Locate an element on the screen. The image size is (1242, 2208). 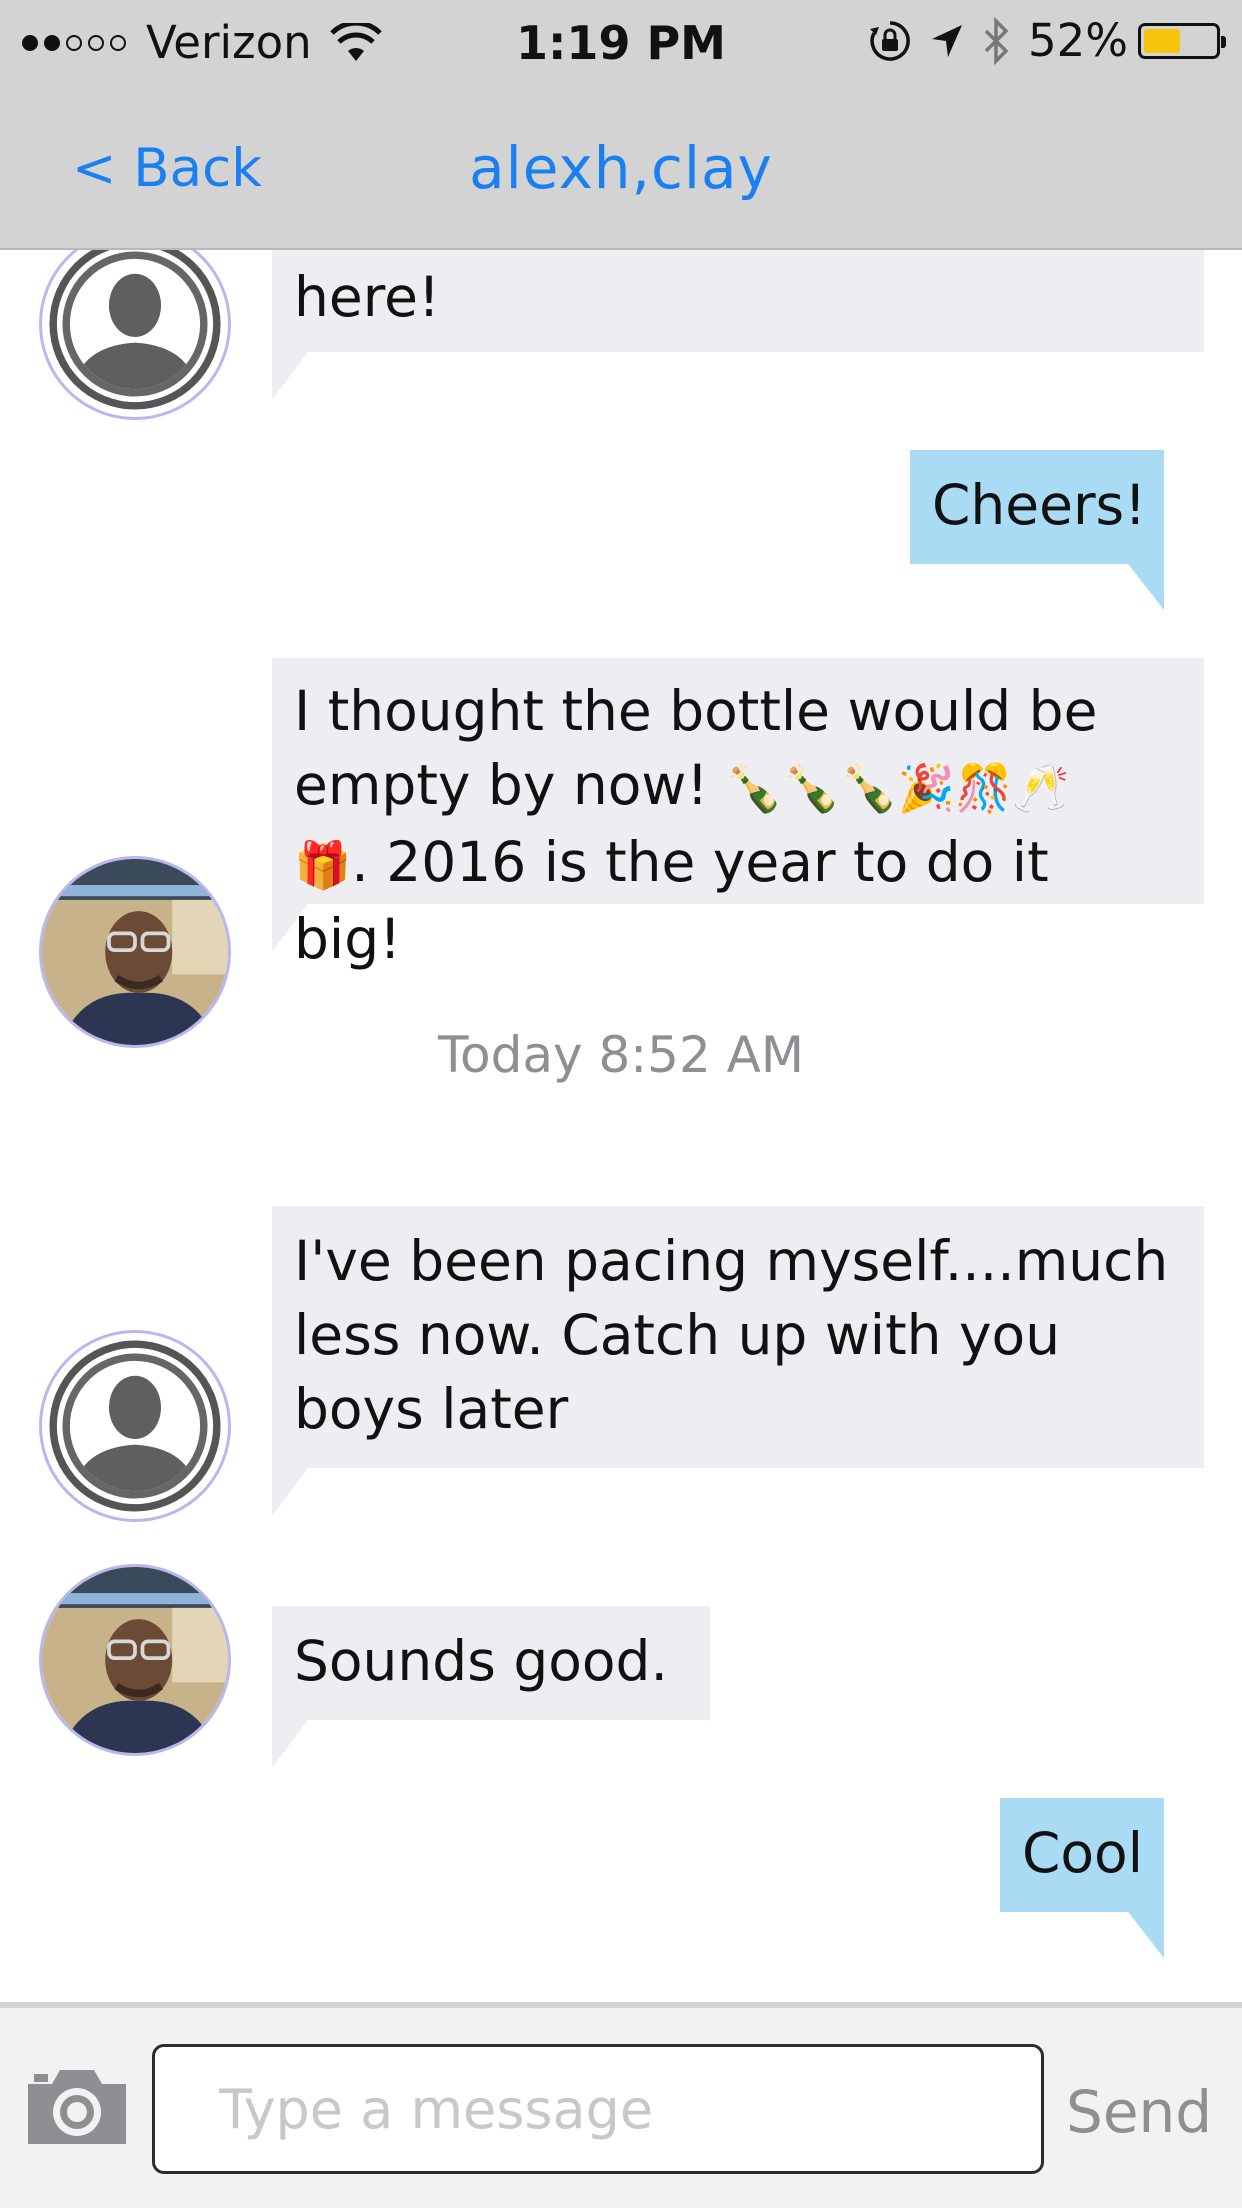
message-bubble-outgoing: Cheers! is located at coordinates (1037, 530).